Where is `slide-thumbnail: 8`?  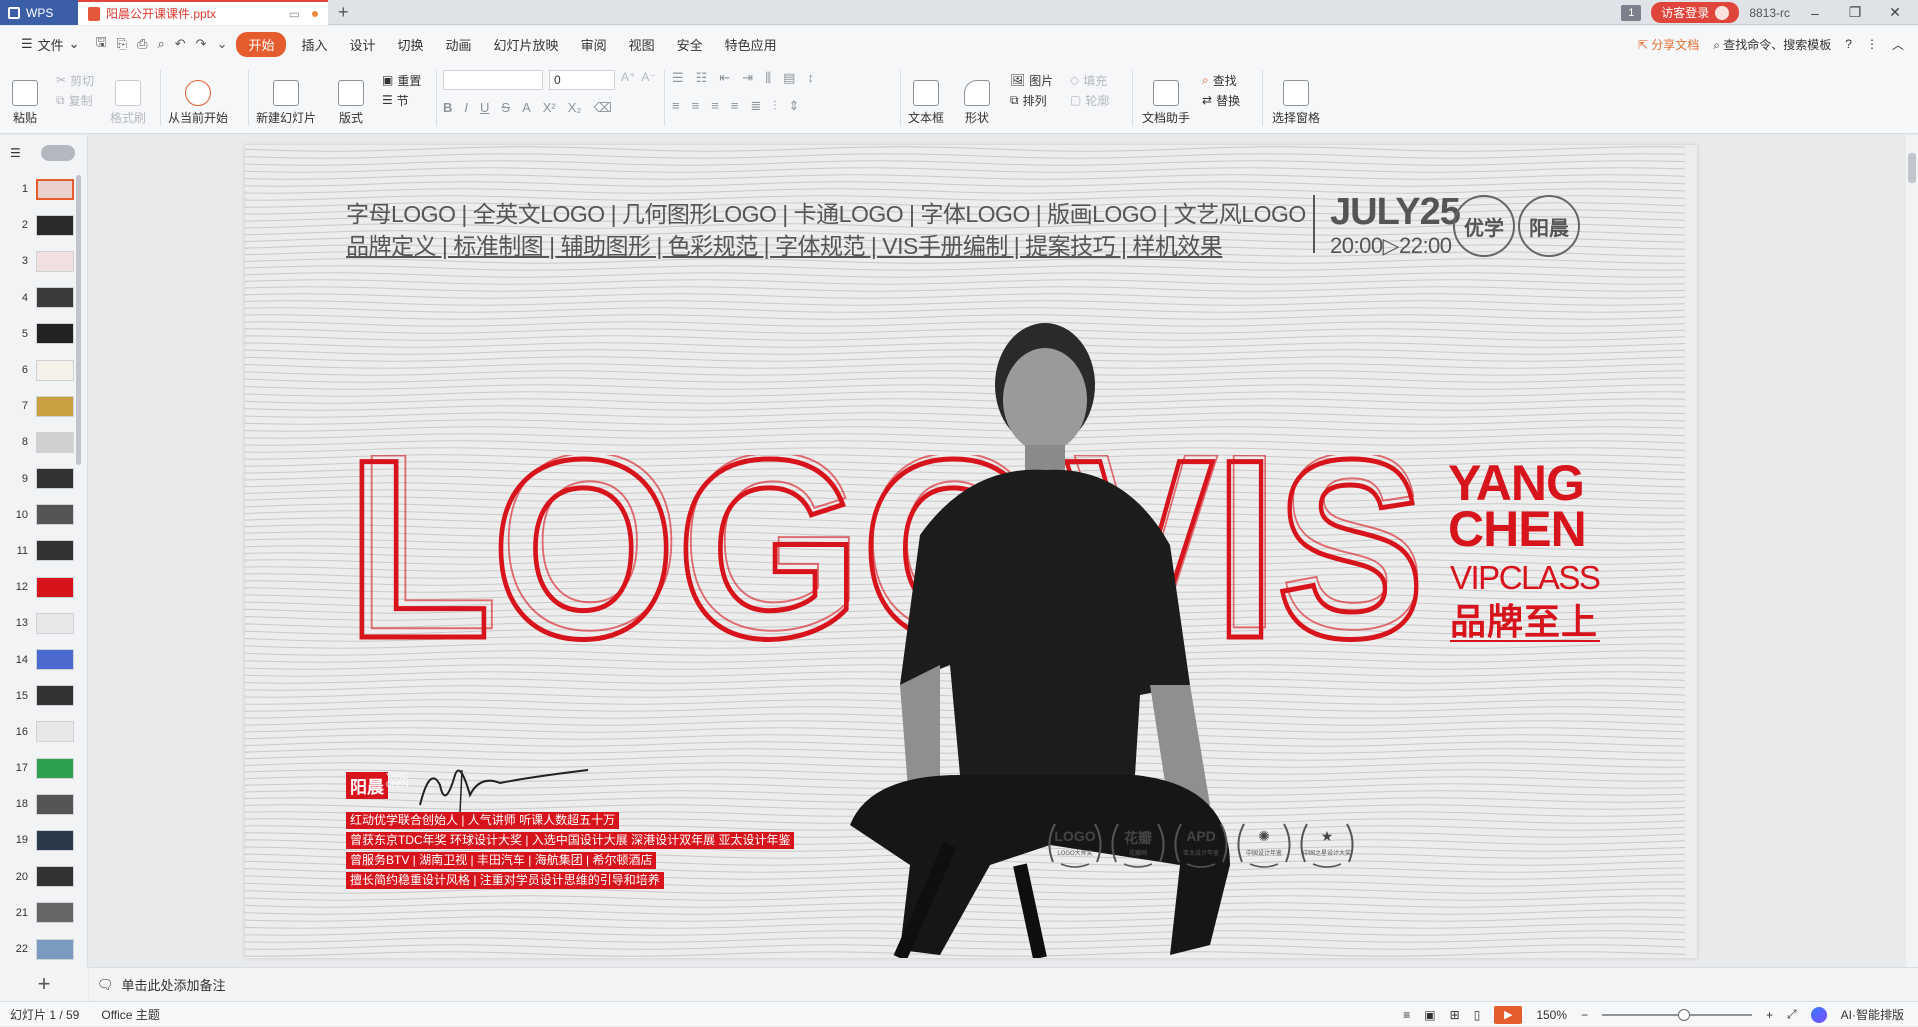 slide-thumbnail: 8 is located at coordinates (43, 442).